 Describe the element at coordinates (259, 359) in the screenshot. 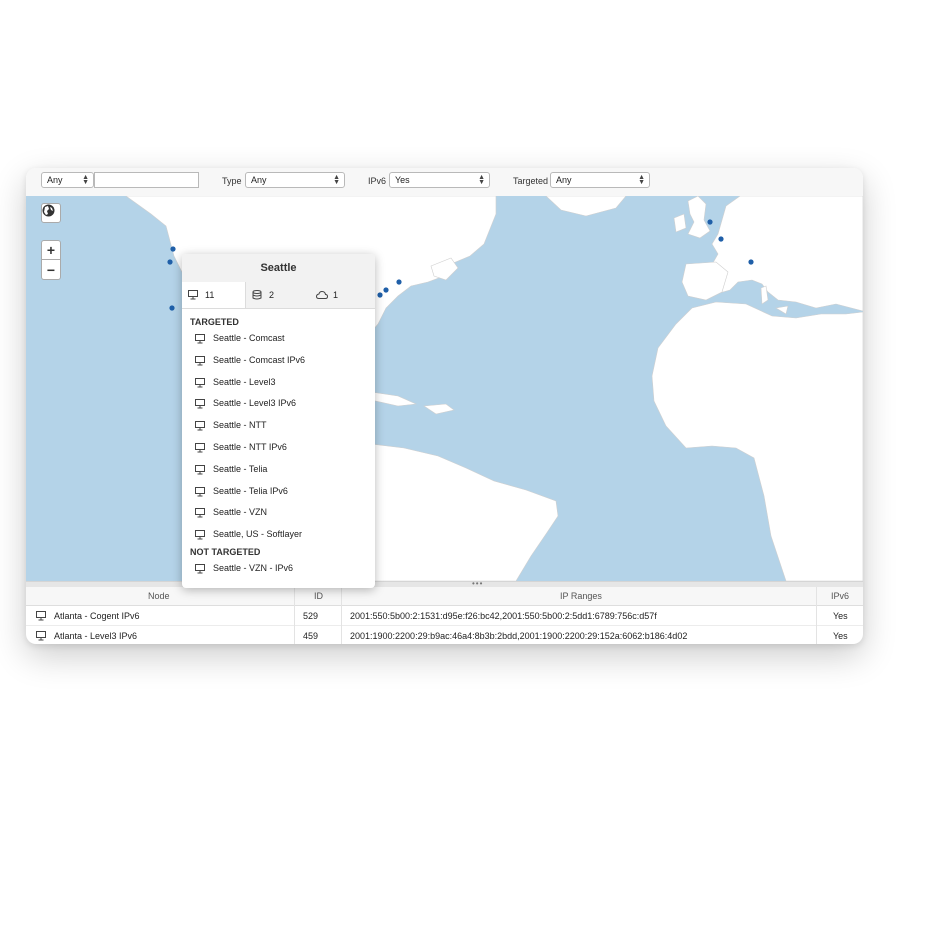

I see `popup-node-label: Seattle - Comcast IPv6` at that location.